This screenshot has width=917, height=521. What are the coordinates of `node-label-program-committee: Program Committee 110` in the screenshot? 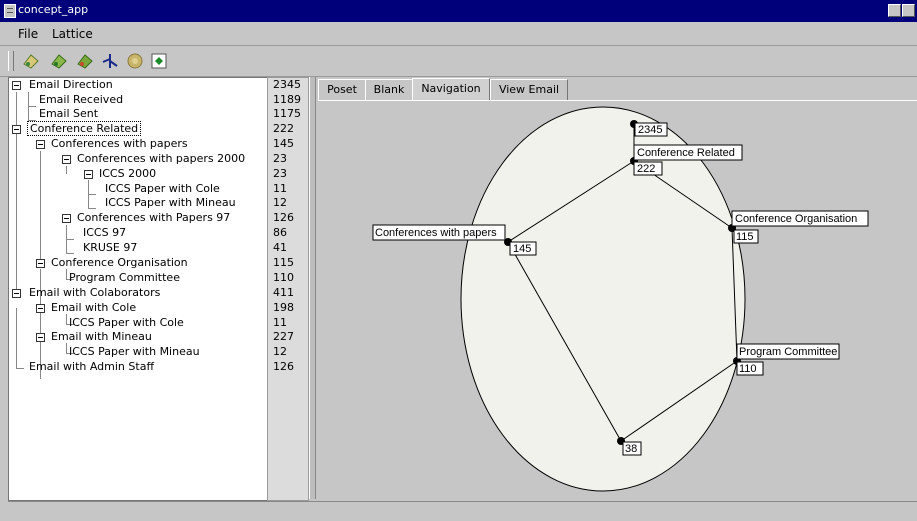 It's located at (788, 359).